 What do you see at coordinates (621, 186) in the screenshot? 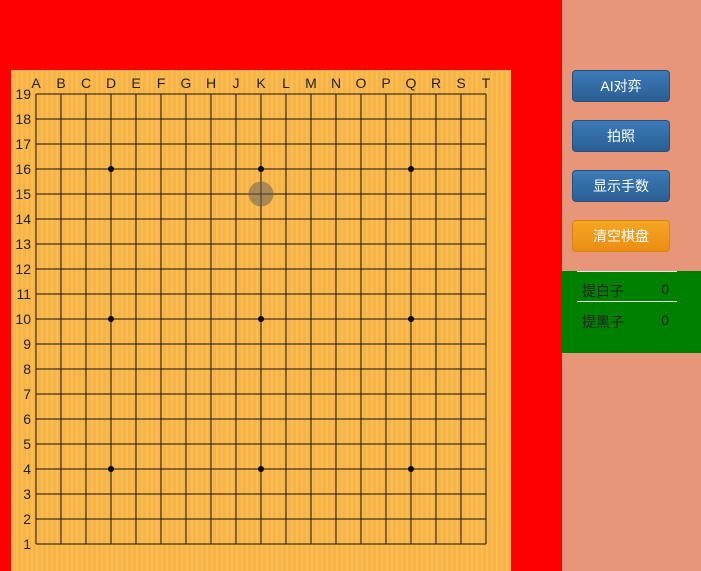
I see `show-moves-button: 显示手数` at bounding box center [621, 186].